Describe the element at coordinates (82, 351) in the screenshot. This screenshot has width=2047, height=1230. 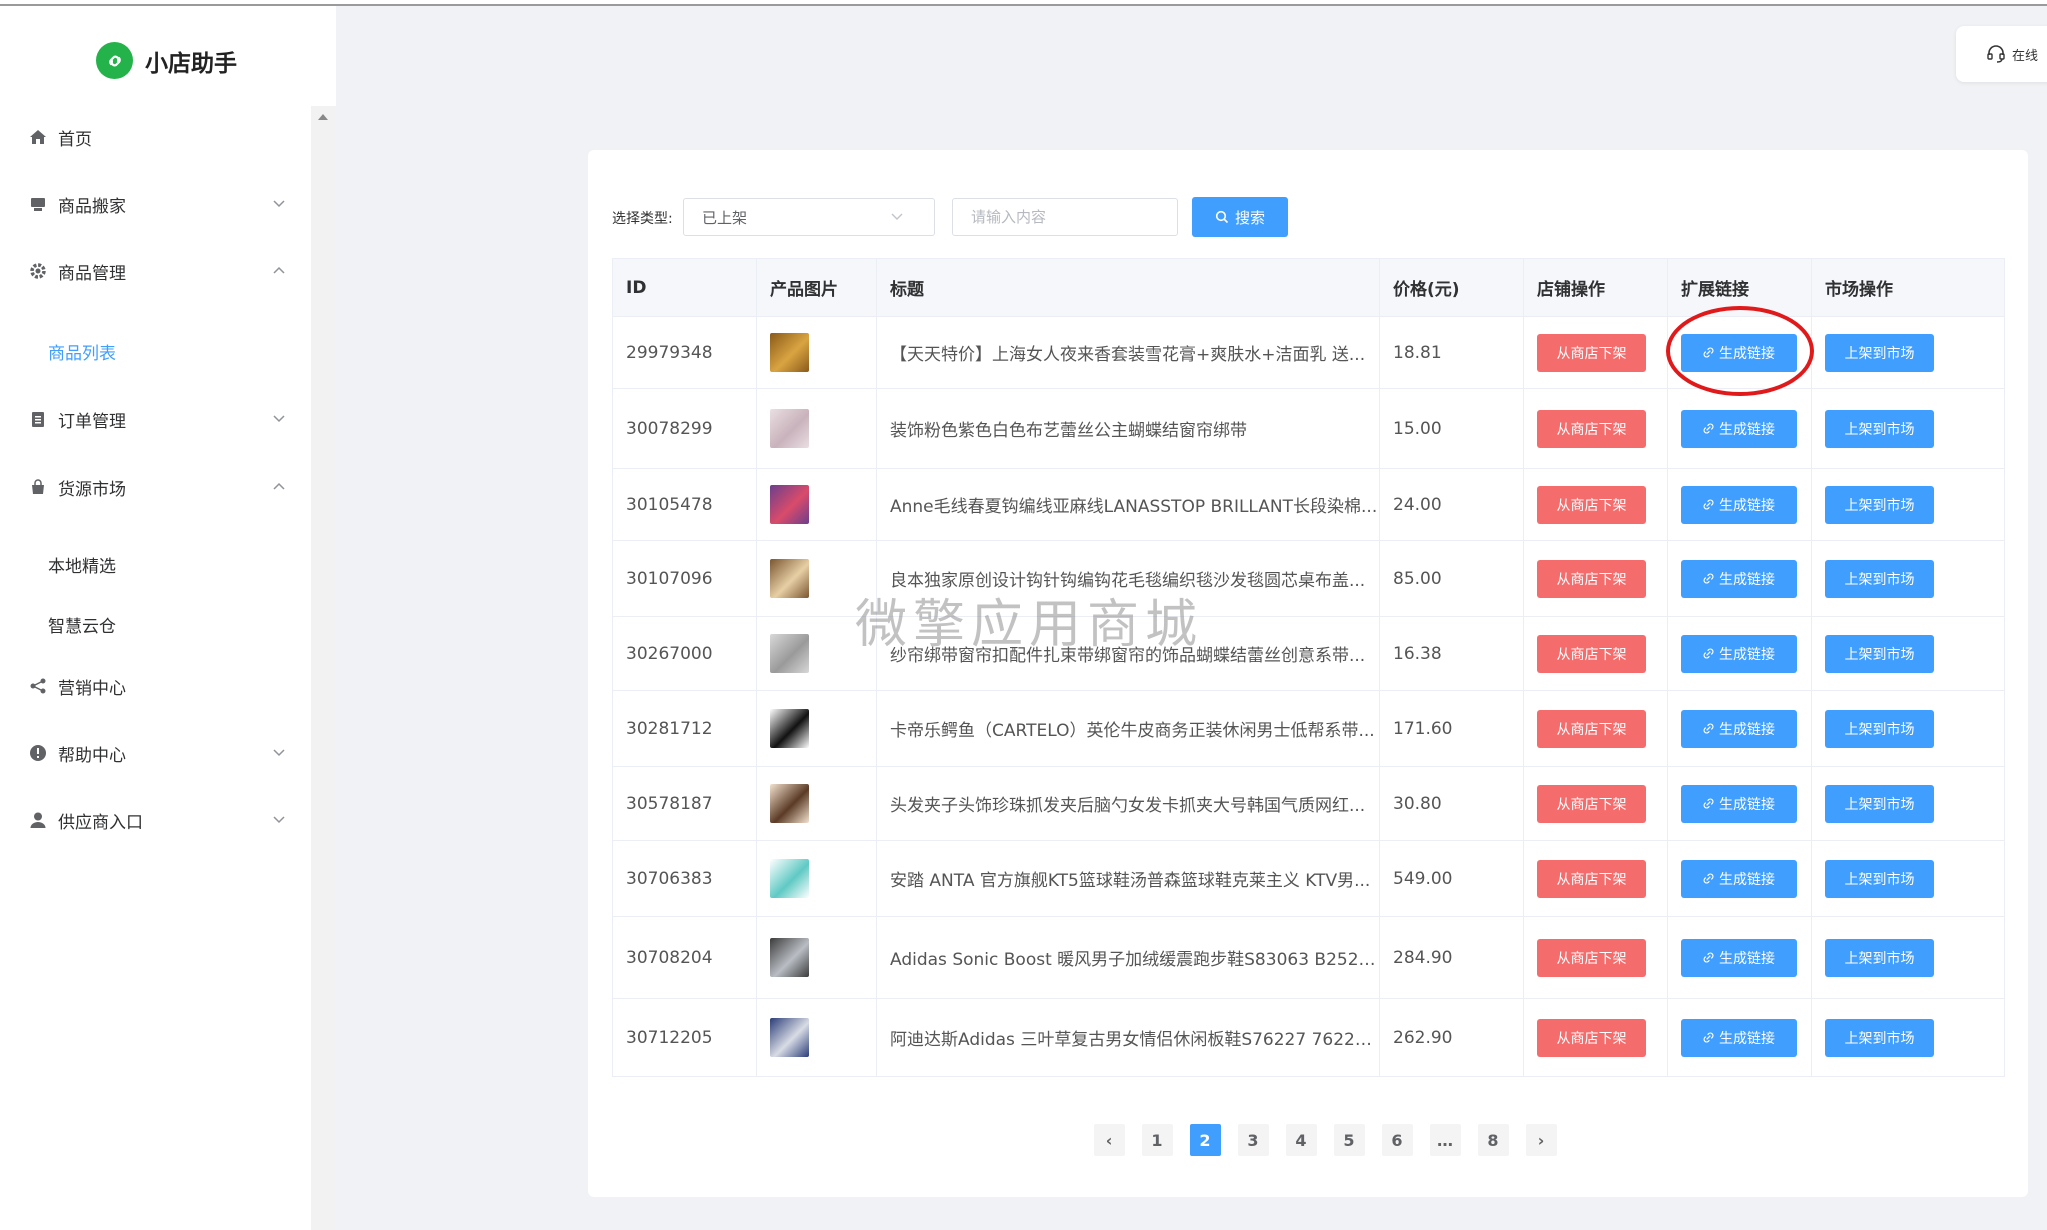
I see `sidebar-subitem-goods-list: 商品列表` at that location.